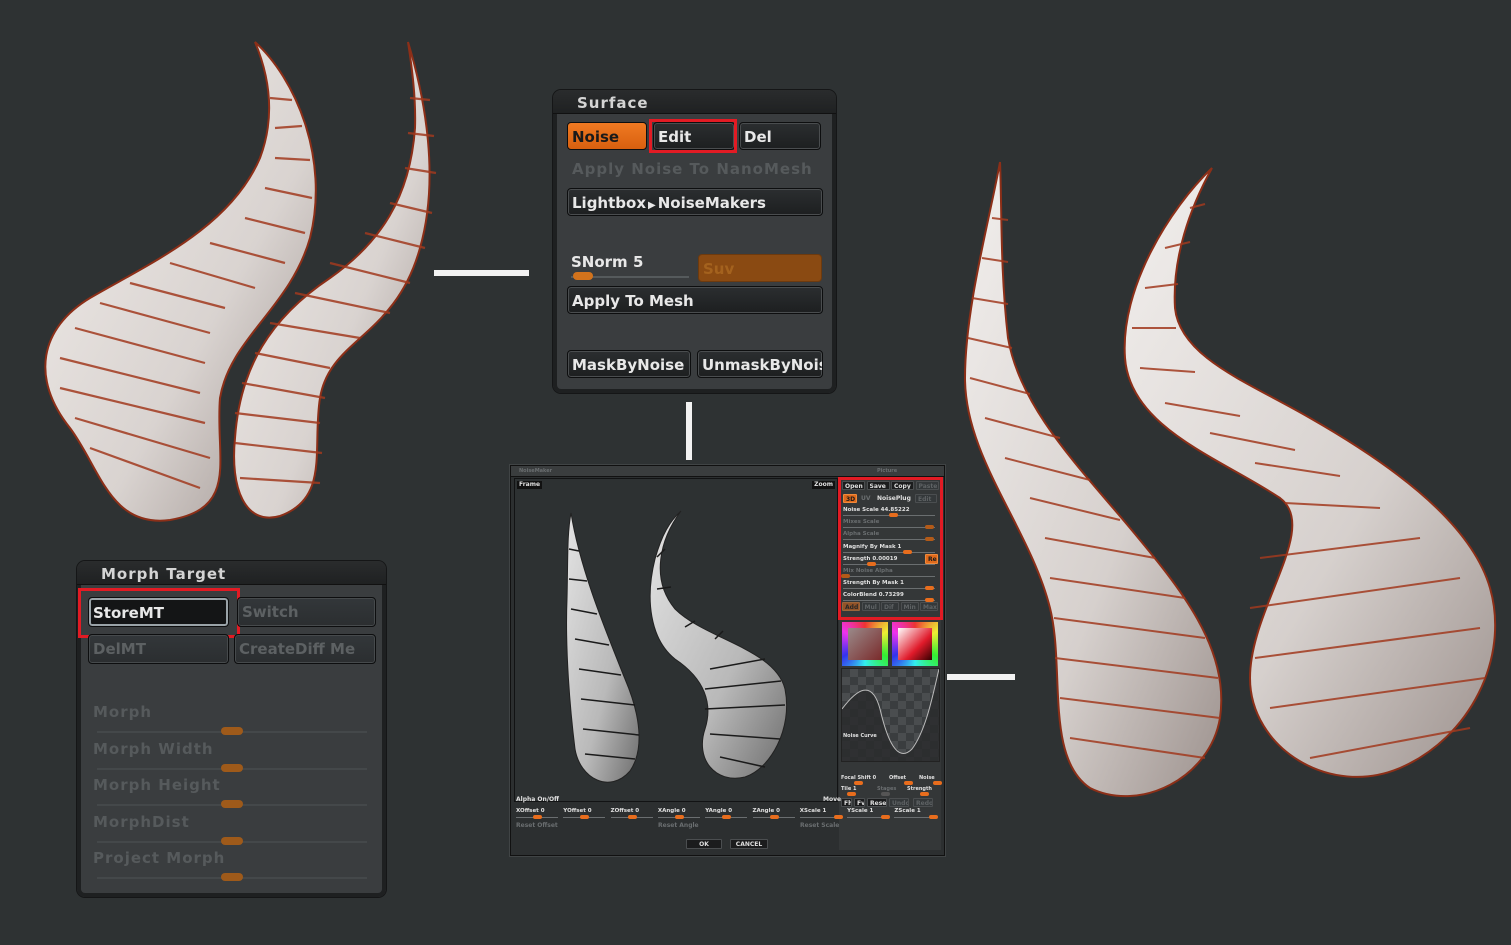 This screenshot has height=945, width=1511. I want to click on curve-fv-button: Fv, so click(859, 802).